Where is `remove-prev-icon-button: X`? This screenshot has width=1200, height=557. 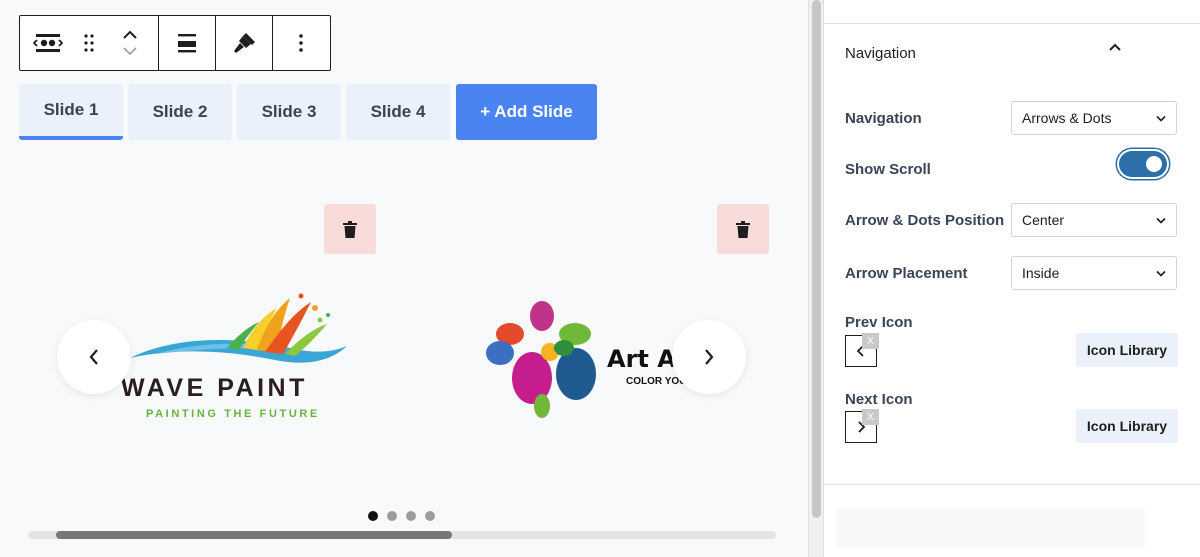
remove-prev-icon-button: X is located at coordinates (870, 341).